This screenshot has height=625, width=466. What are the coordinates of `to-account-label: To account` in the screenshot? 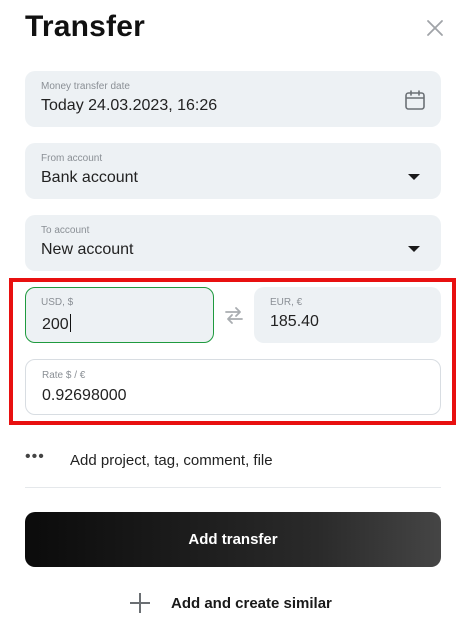 It's located at (65, 230).